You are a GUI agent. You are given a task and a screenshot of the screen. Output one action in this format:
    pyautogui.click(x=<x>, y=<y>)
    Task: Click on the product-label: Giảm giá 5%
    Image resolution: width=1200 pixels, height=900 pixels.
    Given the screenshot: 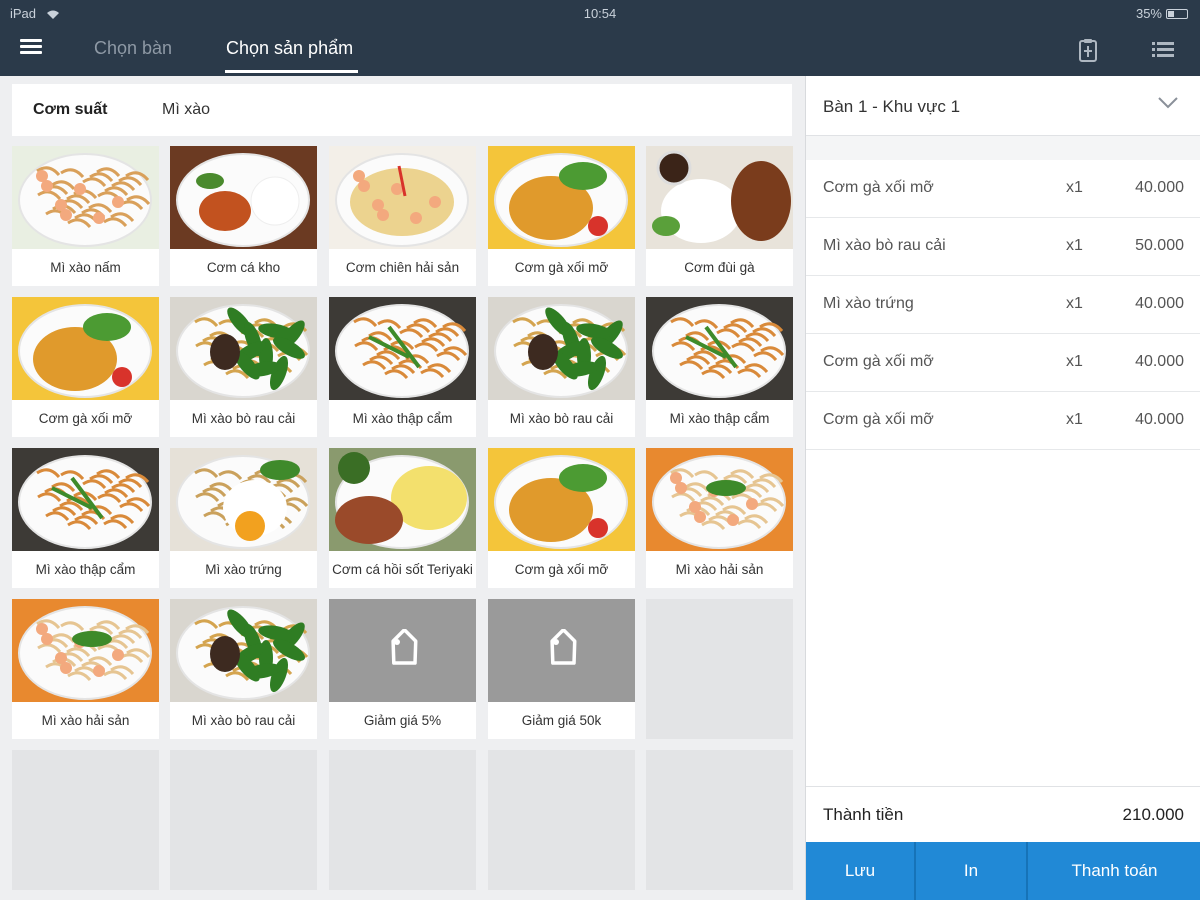 What is the action you would take?
    pyautogui.click(x=402, y=720)
    